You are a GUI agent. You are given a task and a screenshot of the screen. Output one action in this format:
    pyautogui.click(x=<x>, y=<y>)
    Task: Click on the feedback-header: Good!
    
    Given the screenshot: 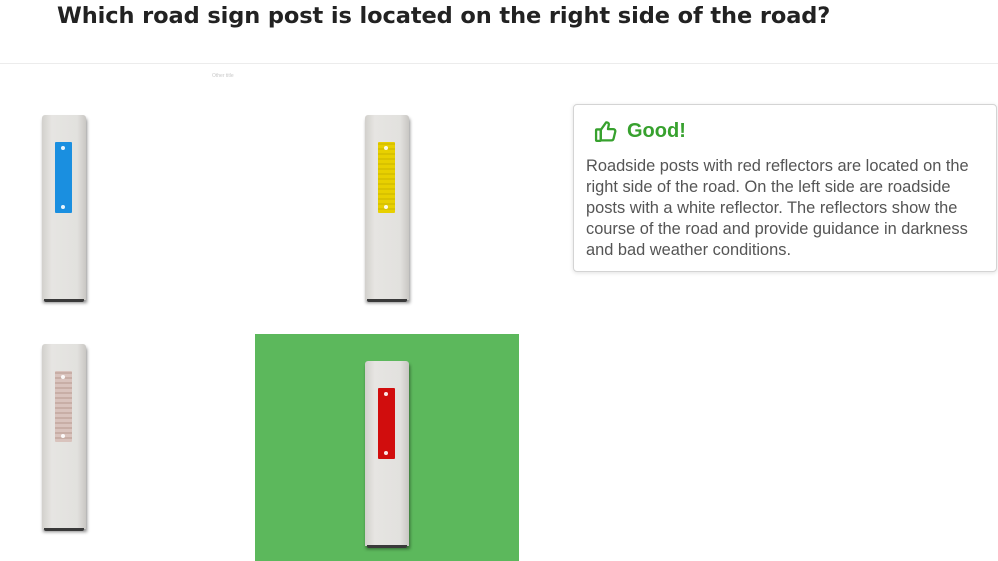 What is the action you would take?
    pyautogui.click(x=640, y=131)
    